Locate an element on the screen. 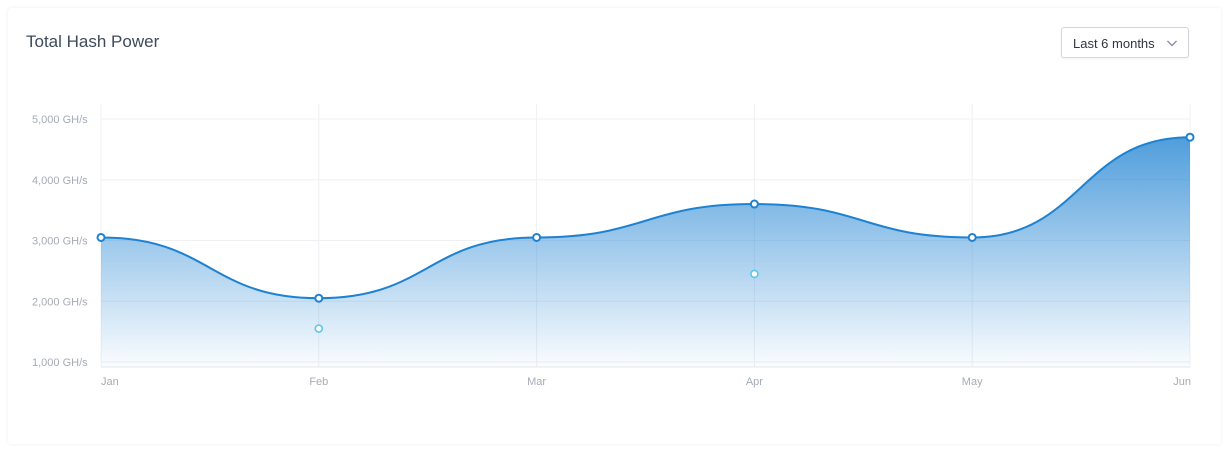  x-tick-label: Jan is located at coordinates (110, 382).